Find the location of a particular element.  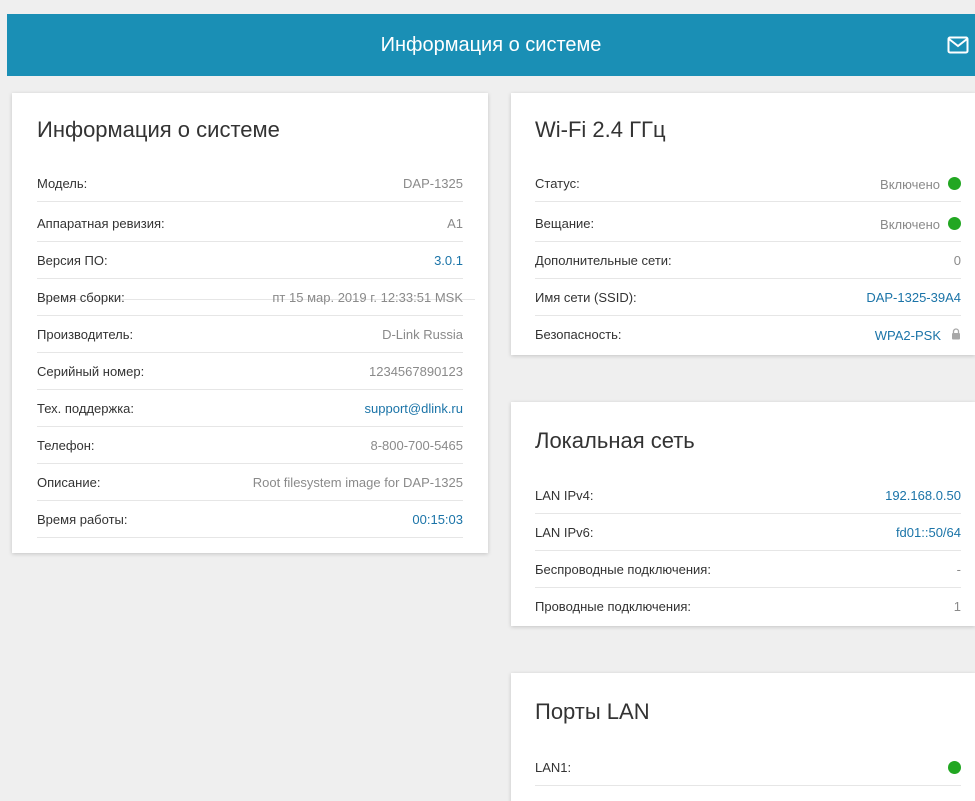

info-label-build-time: Время сборки: is located at coordinates (81, 297).